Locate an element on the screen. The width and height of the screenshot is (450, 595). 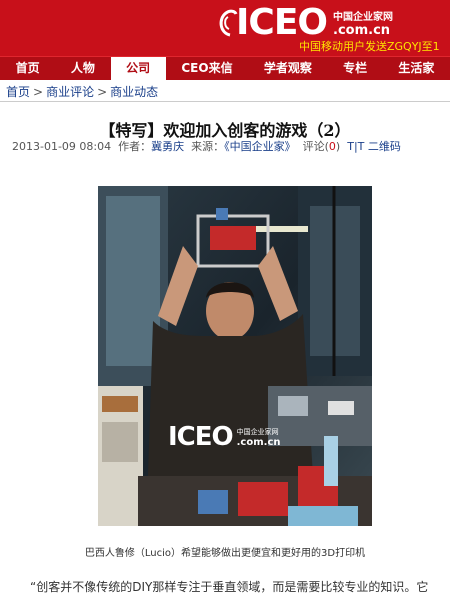
photo-caption: 巴西人鲁修（Lucio）希望能够做出更便宜和更好用的3D打印机 is located at coordinates (225, 553).